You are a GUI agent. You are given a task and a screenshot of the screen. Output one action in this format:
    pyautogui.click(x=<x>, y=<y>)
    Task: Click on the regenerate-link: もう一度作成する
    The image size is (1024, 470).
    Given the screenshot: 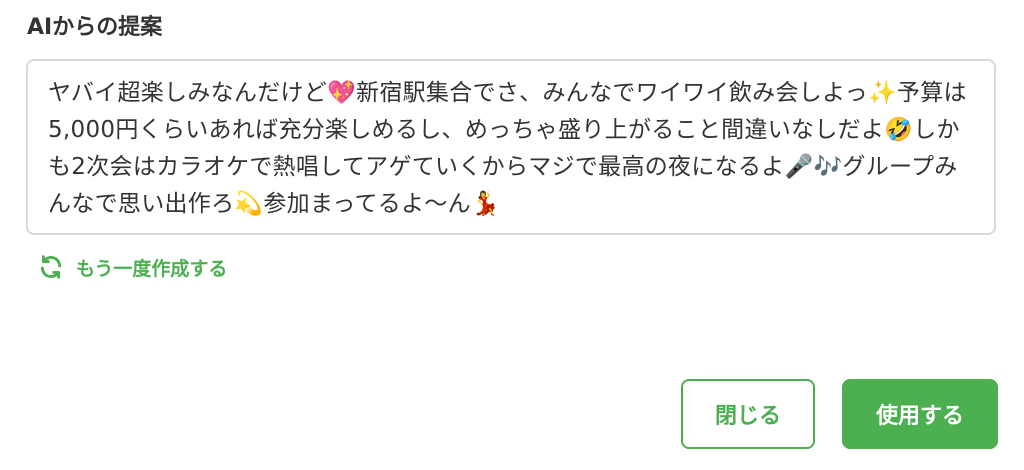 What is the action you would take?
    pyautogui.click(x=132, y=267)
    